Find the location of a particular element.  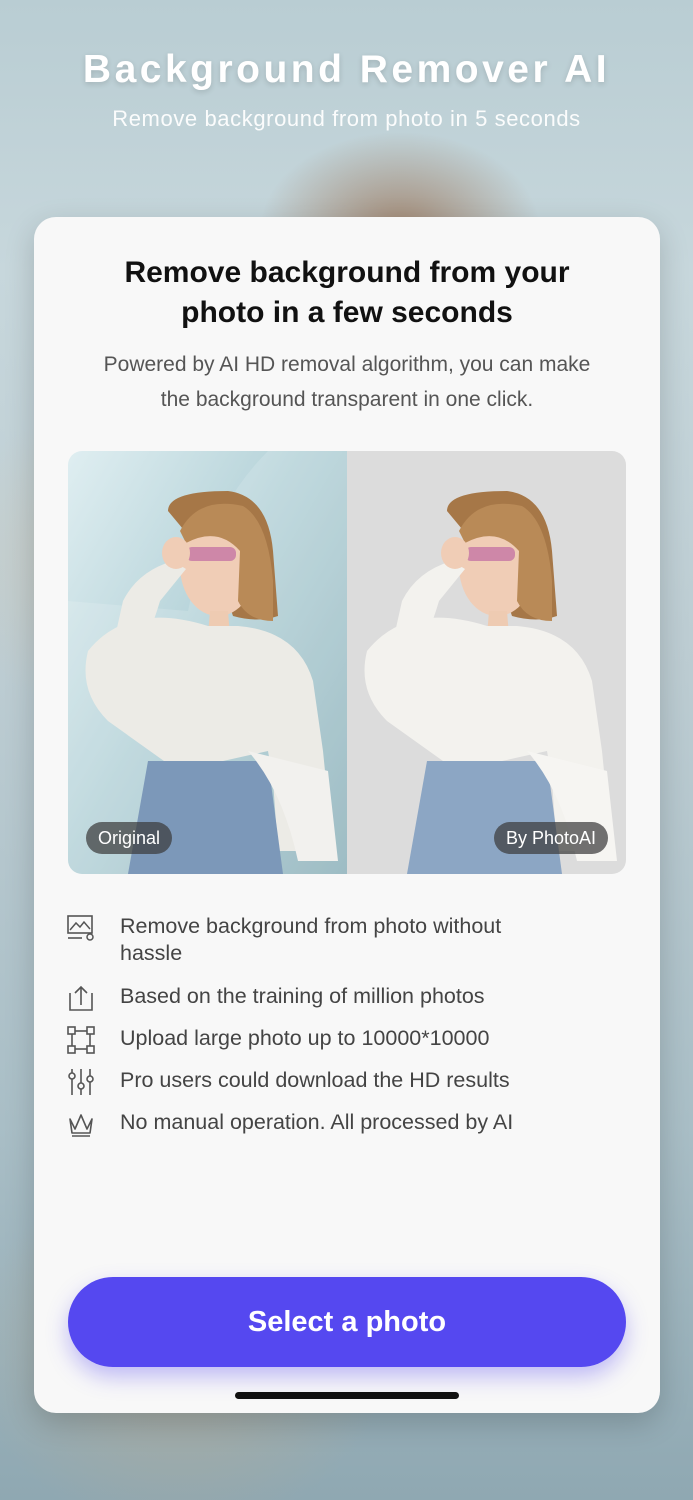

original-photo: Original is located at coordinates (207, 662).